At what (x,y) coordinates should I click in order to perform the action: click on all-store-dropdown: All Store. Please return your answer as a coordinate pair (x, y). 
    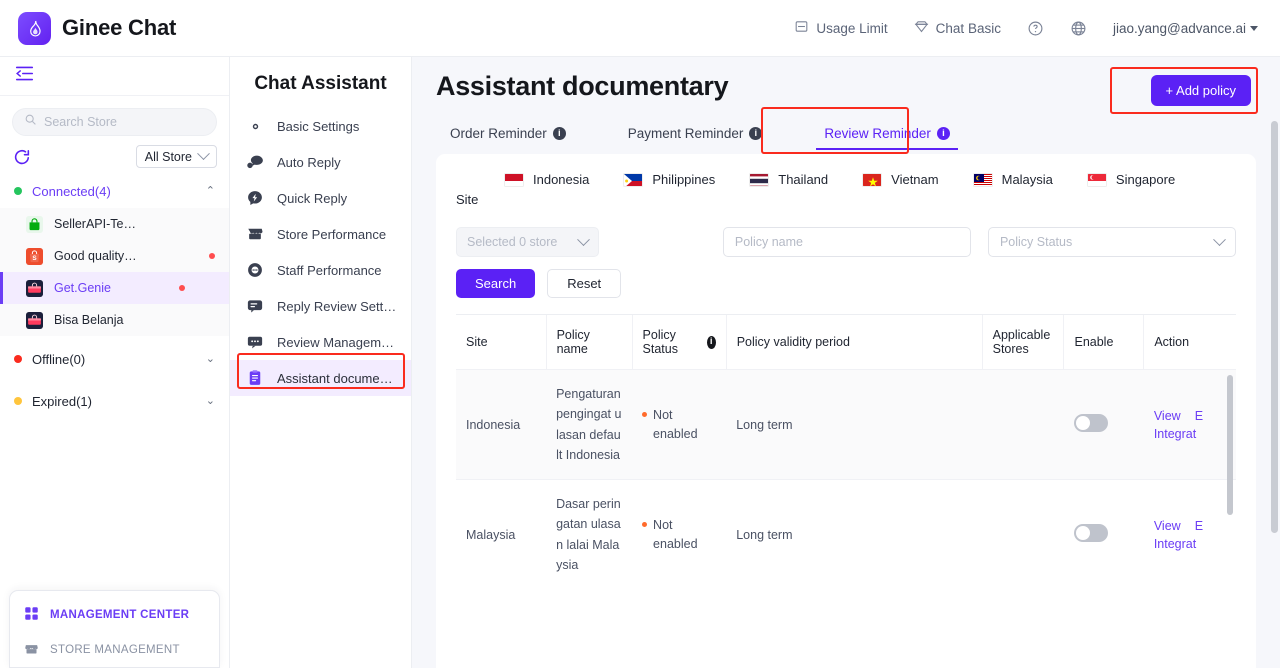
    Looking at the image, I should click on (176, 156).